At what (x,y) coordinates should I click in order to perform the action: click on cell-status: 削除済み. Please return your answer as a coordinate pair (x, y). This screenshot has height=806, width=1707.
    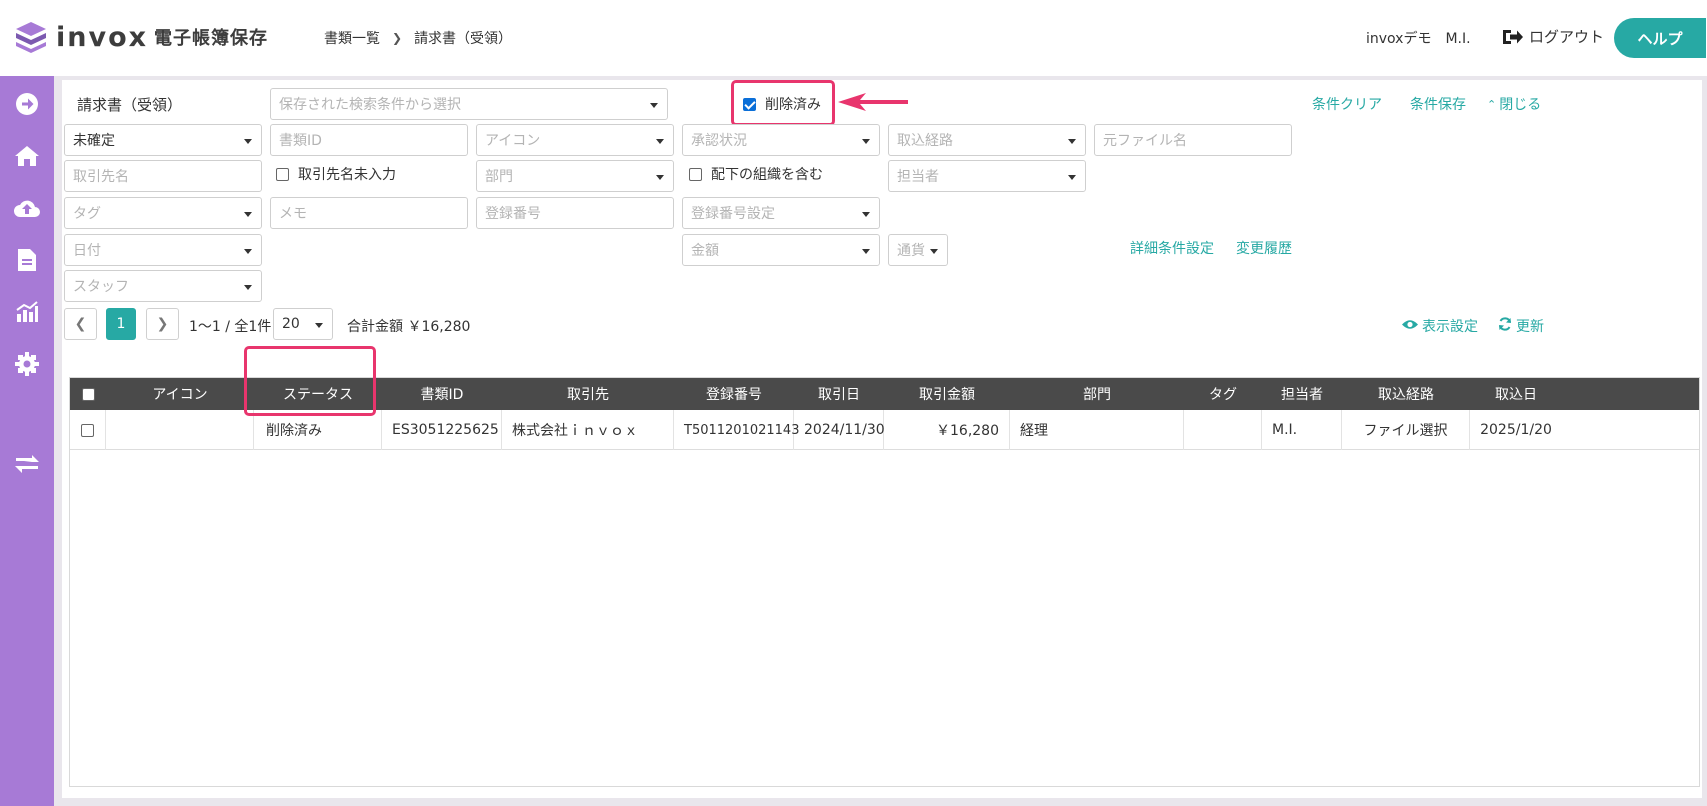
    Looking at the image, I should click on (318, 430).